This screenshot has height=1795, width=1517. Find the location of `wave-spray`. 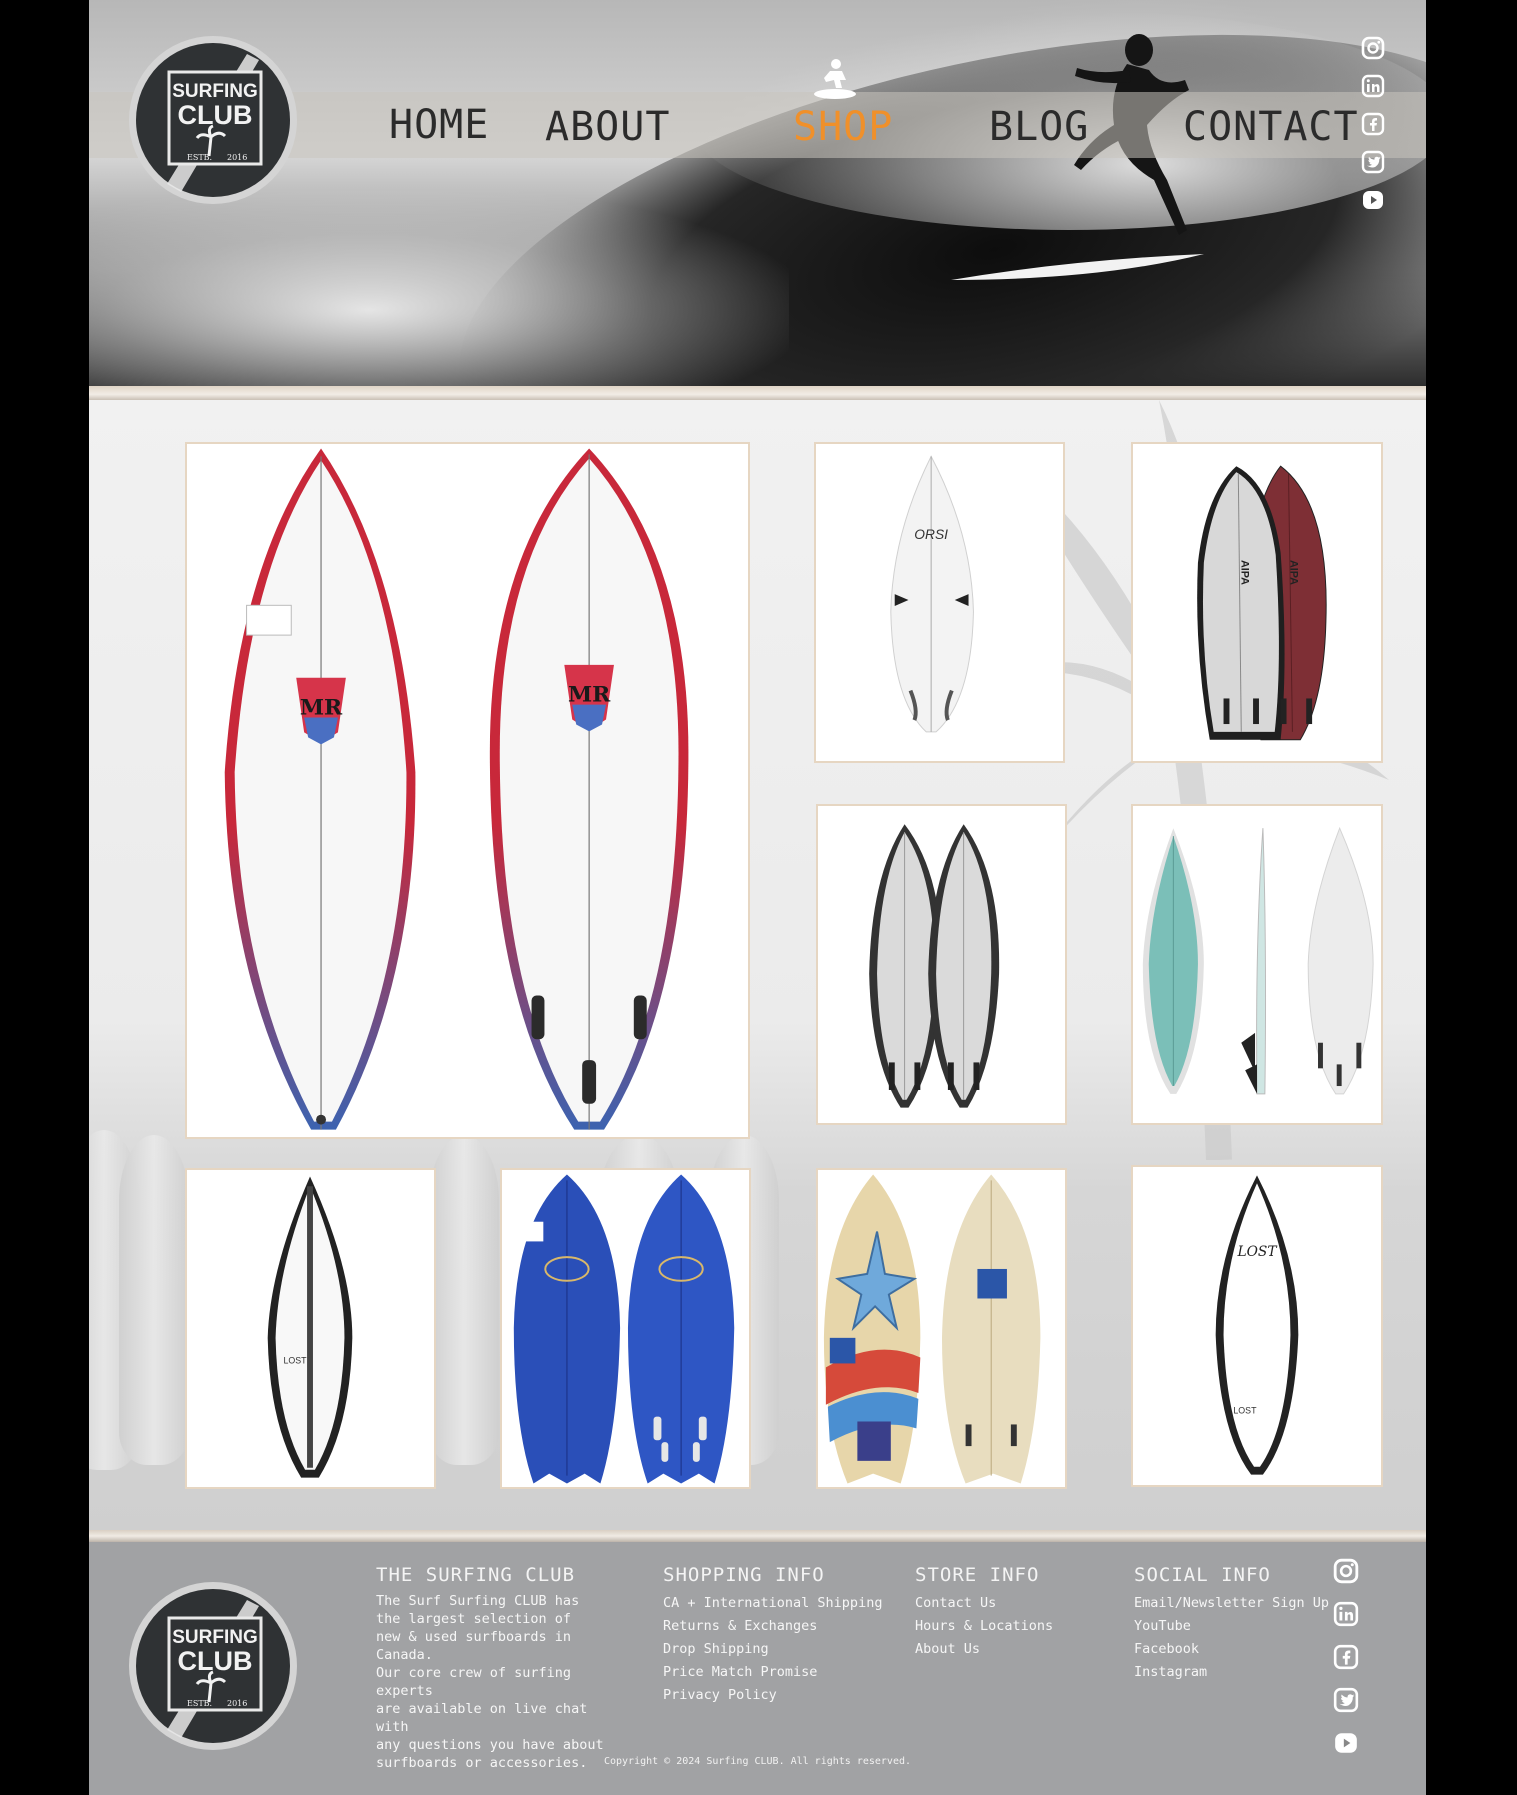

wave-spray is located at coordinates (439, 288).